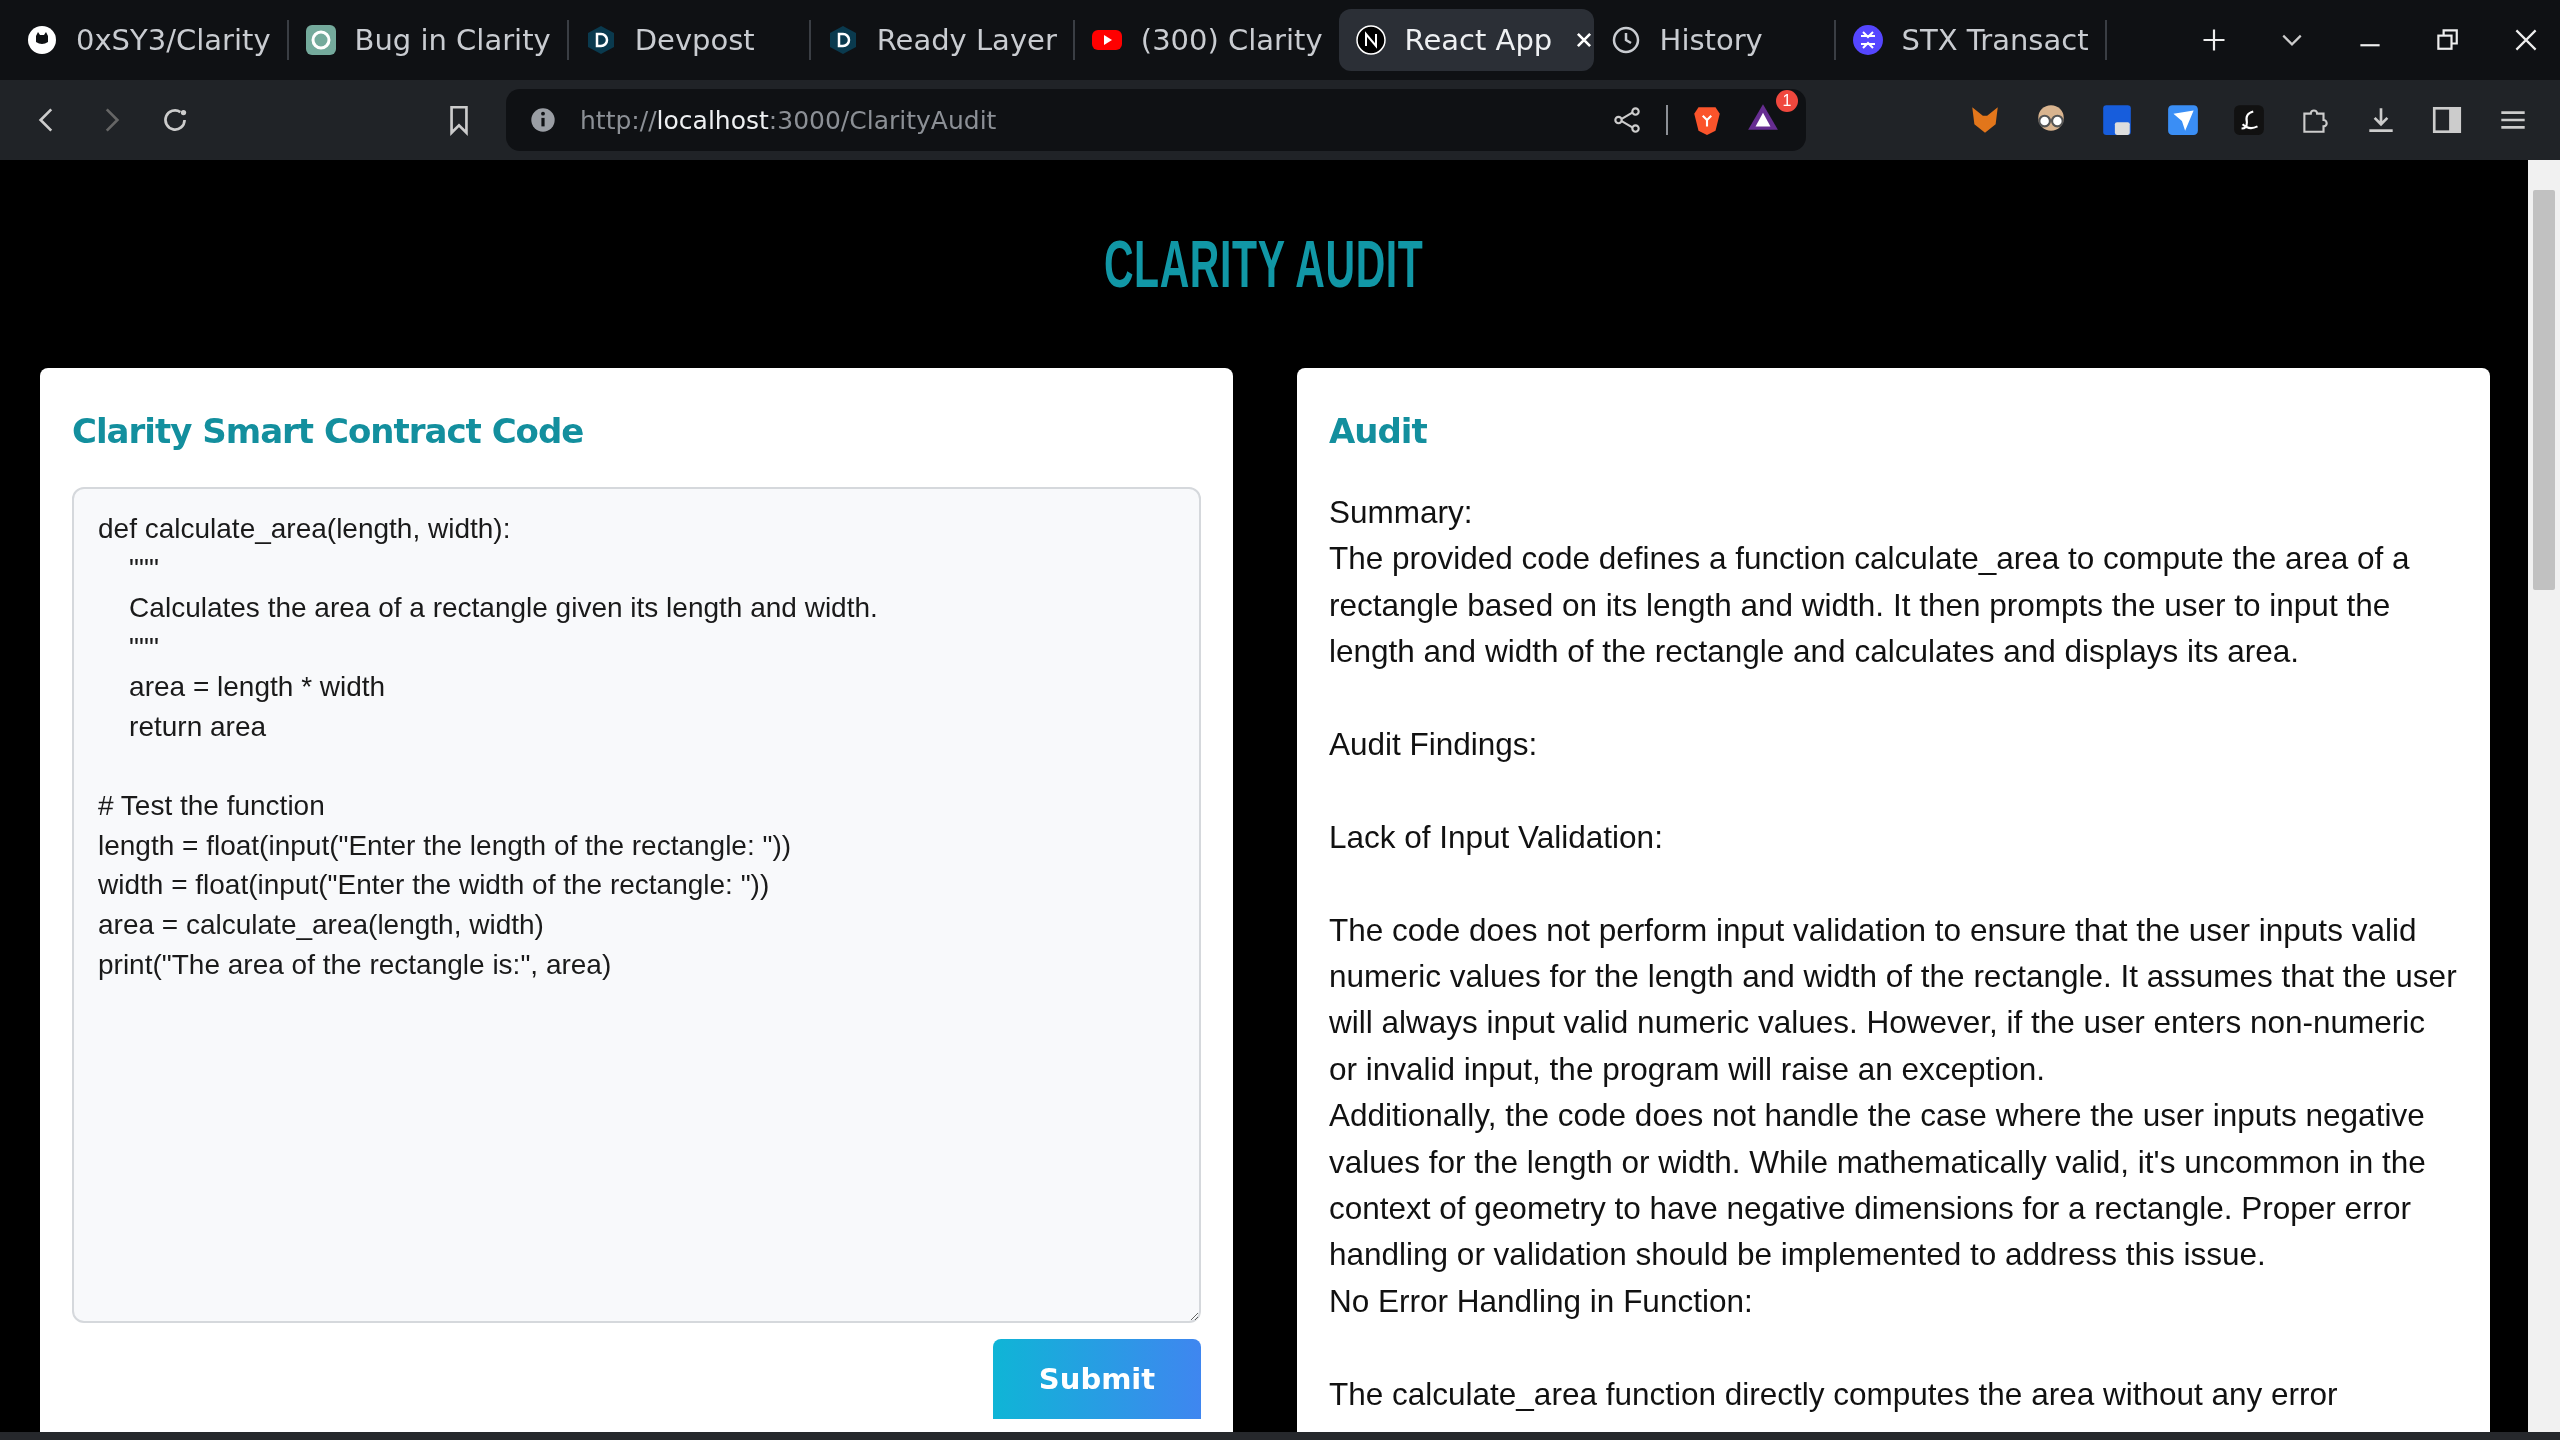 The width and height of the screenshot is (2560, 1440). I want to click on browser-tab: (300) Clarity, so click(1206, 40).